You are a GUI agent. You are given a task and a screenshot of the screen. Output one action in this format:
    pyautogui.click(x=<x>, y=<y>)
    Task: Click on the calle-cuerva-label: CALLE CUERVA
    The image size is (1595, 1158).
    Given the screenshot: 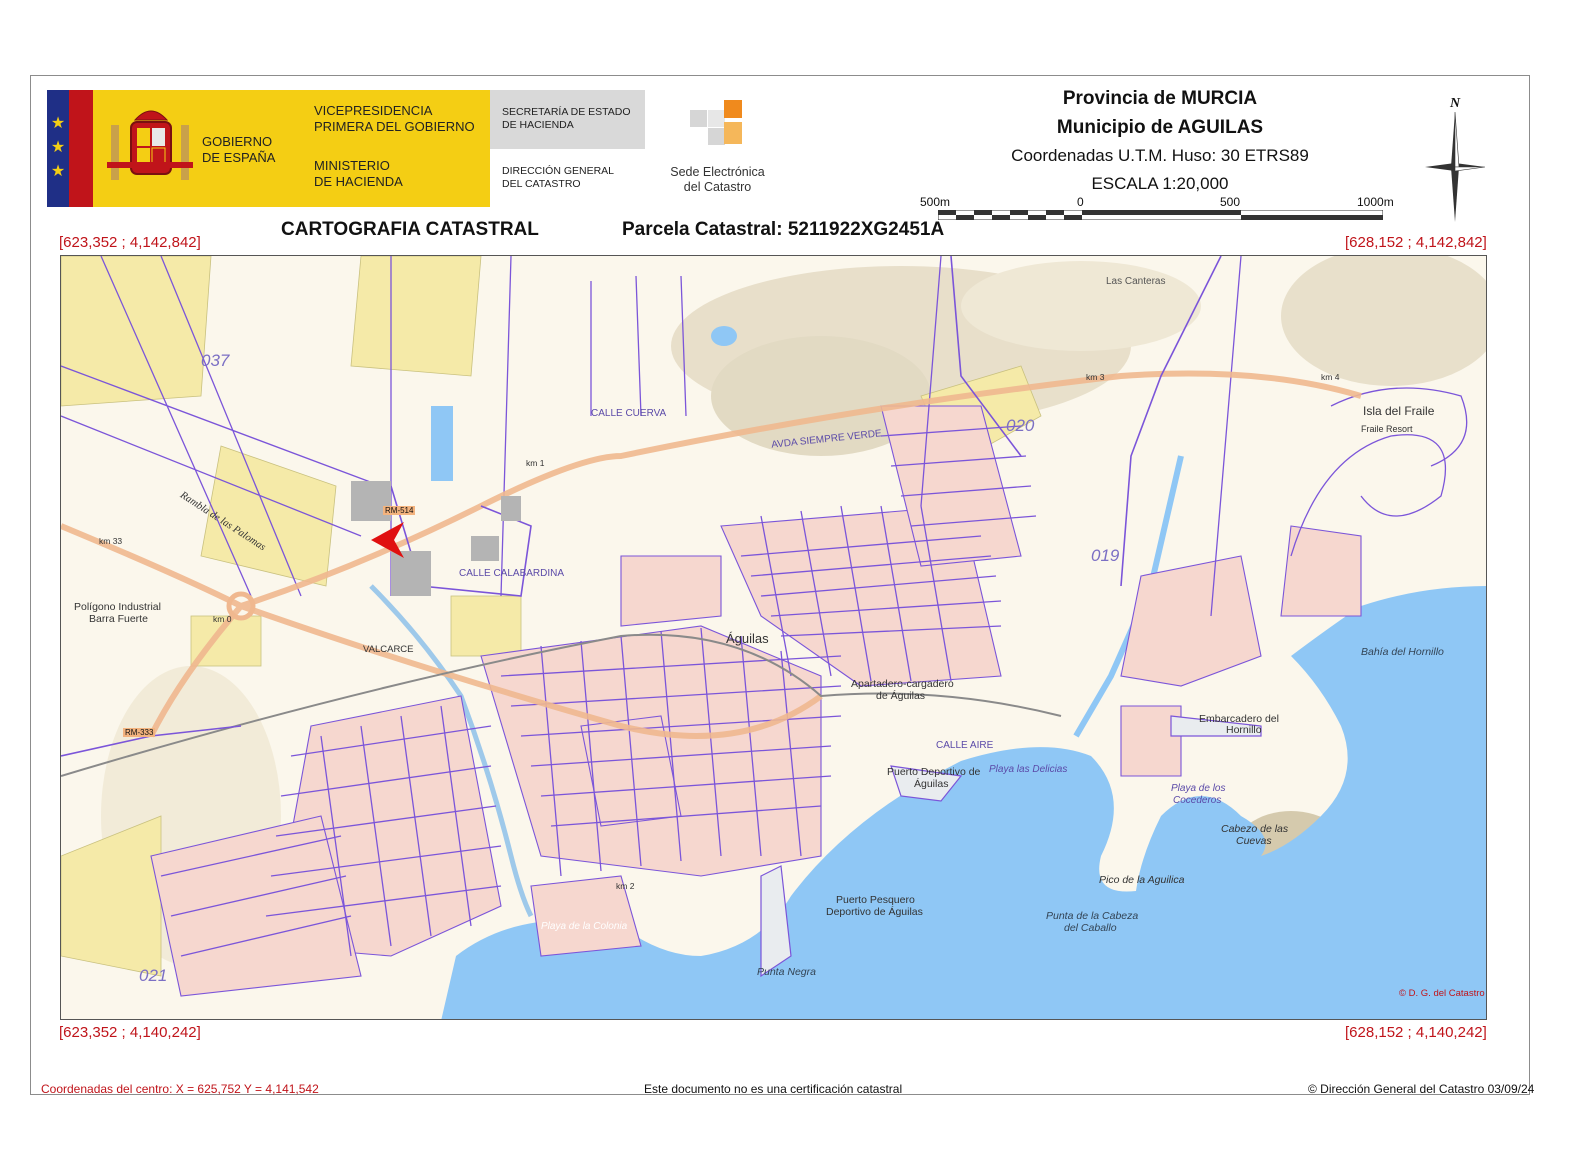 What is the action you would take?
    pyautogui.click(x=629, y=413)
    